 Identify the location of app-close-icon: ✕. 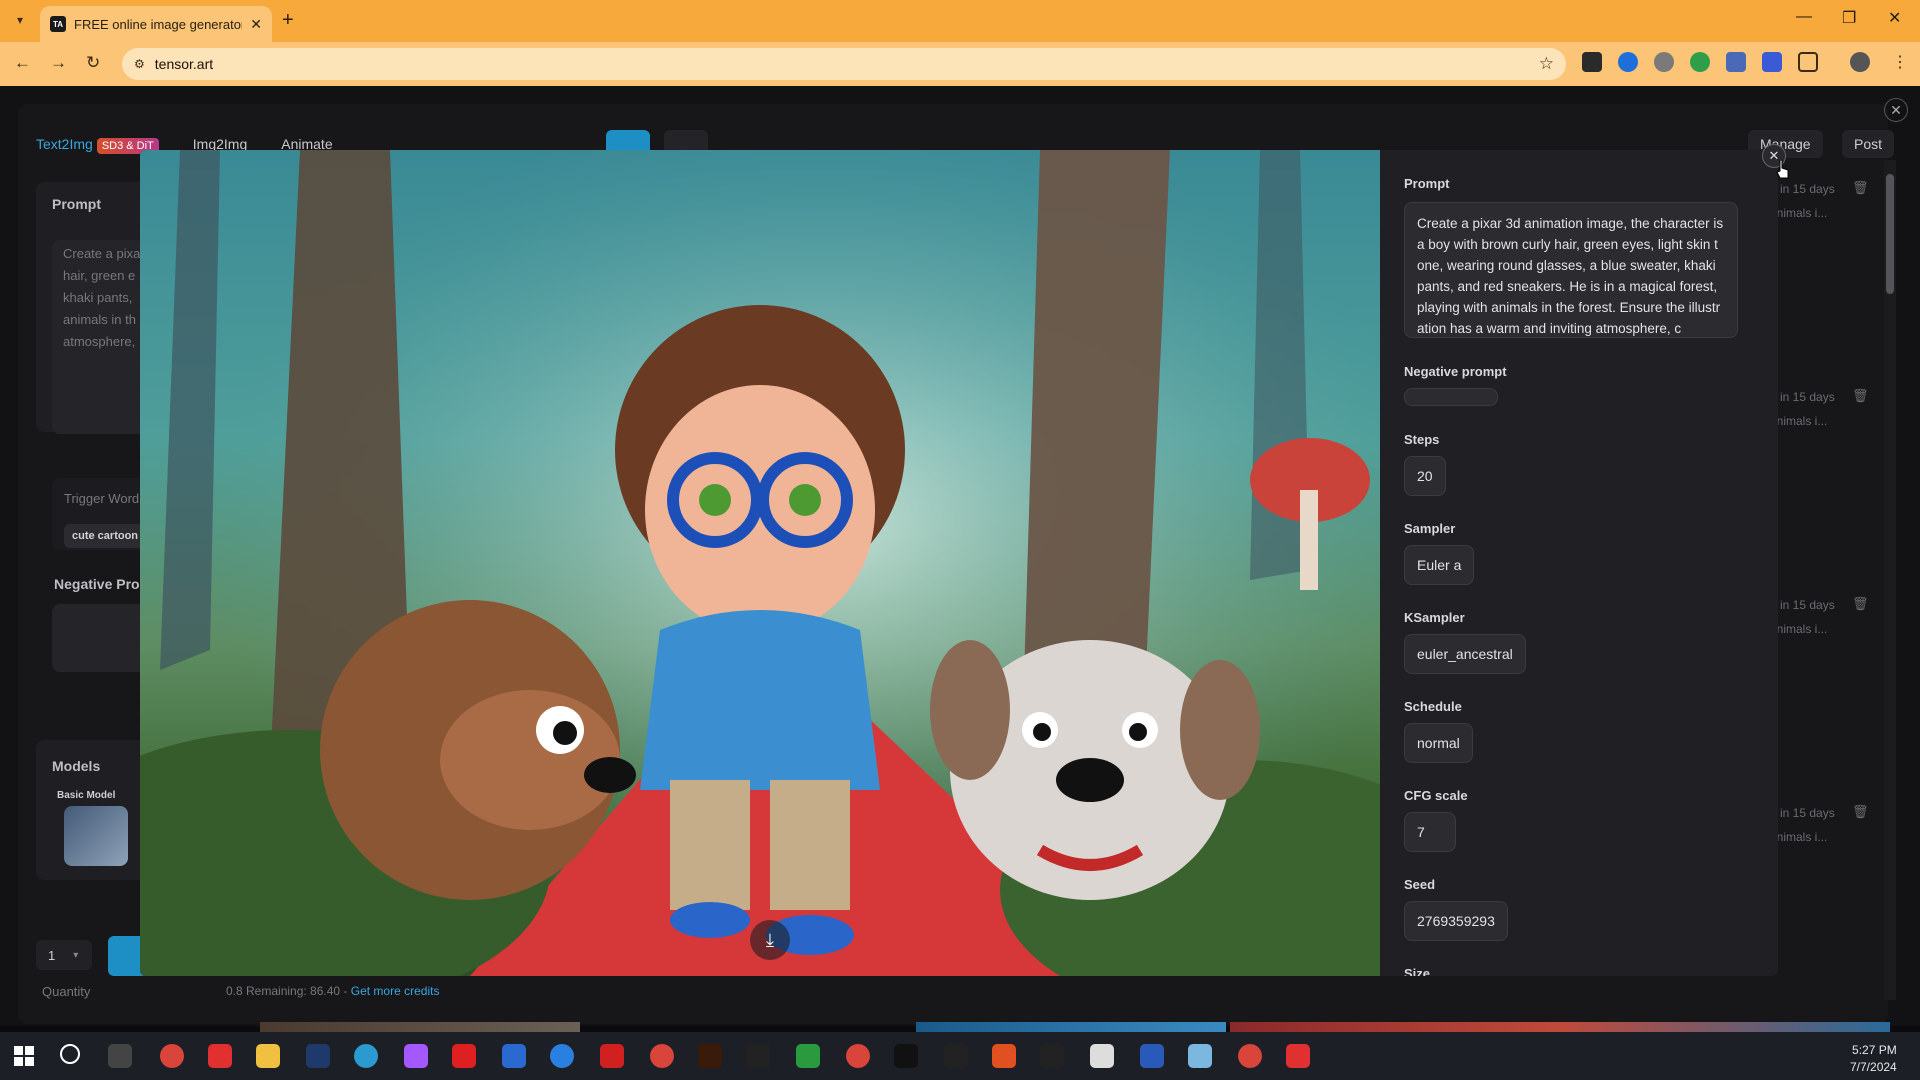
(1896, 110).